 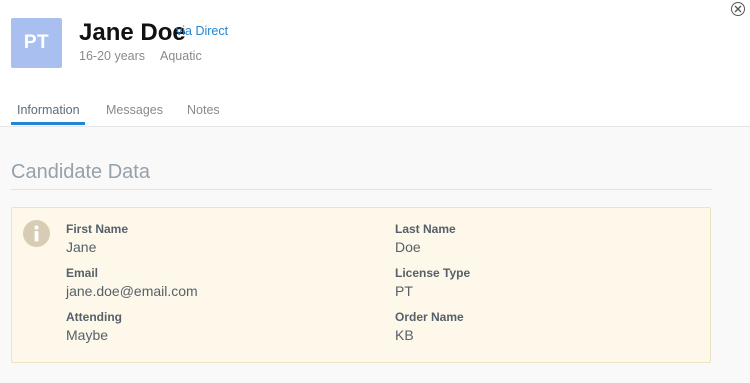 What do you see at coordinates (375, 126) in the screenshot?
I see `tabs-divider` at bounding box center [375, 126].